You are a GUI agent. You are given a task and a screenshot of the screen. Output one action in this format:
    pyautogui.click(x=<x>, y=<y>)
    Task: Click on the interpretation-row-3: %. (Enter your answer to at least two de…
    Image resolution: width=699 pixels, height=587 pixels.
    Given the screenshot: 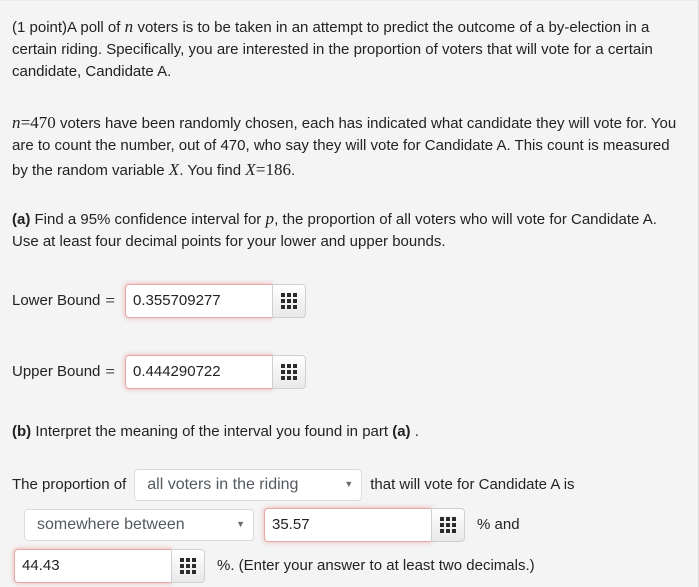 What is the action you would take?
    pyautogui.click(x=348, y=565)
    